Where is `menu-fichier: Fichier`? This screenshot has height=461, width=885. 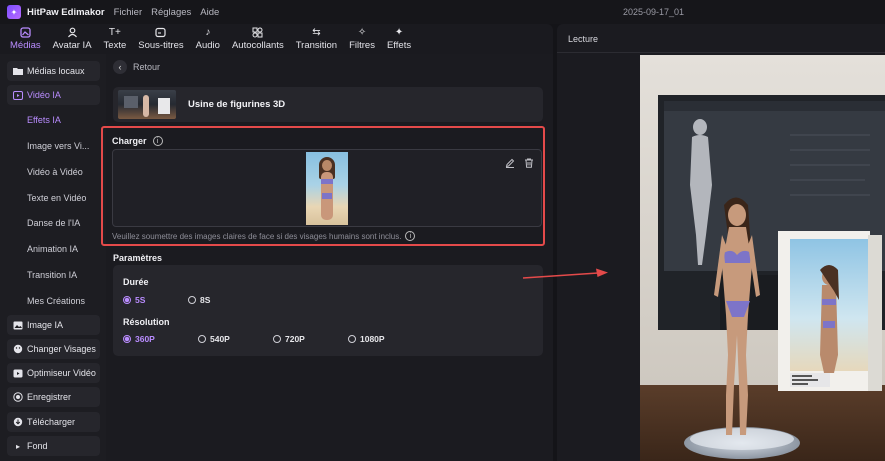 menu-fichier: Fichier is located at coordinates (128, 12).